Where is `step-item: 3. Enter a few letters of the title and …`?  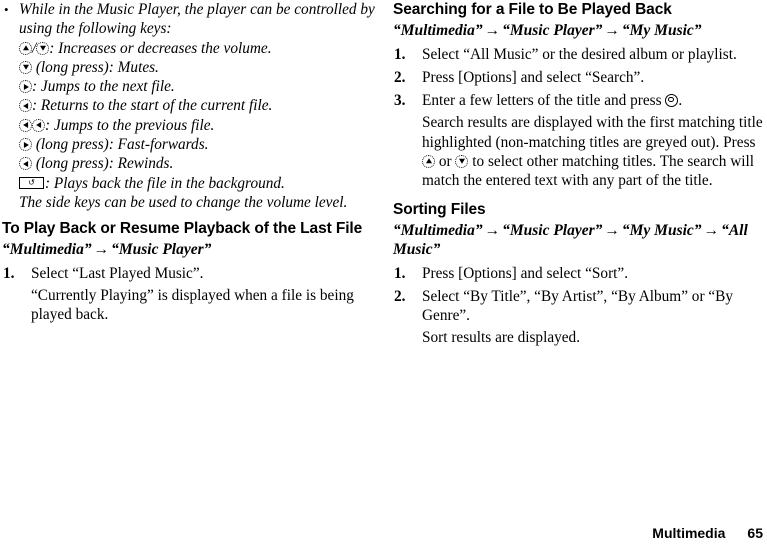
step-item: 3. Enter a few letters of the title and … is located at coordinates (580, 100).